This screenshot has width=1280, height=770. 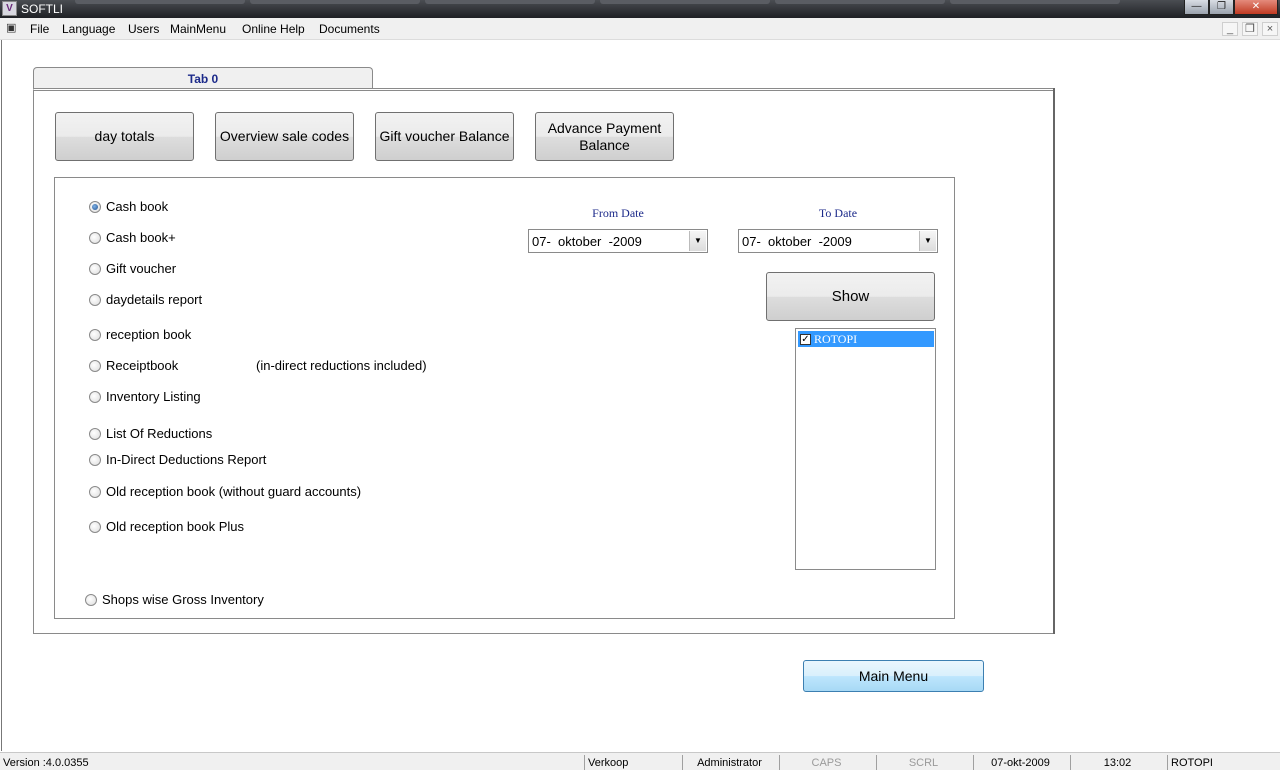 What do you see at coordinates (640, 9) in the screenshot?
I see `title-bar: V SOFTLI — ❐ ✕` at bounding box center [640, 9].